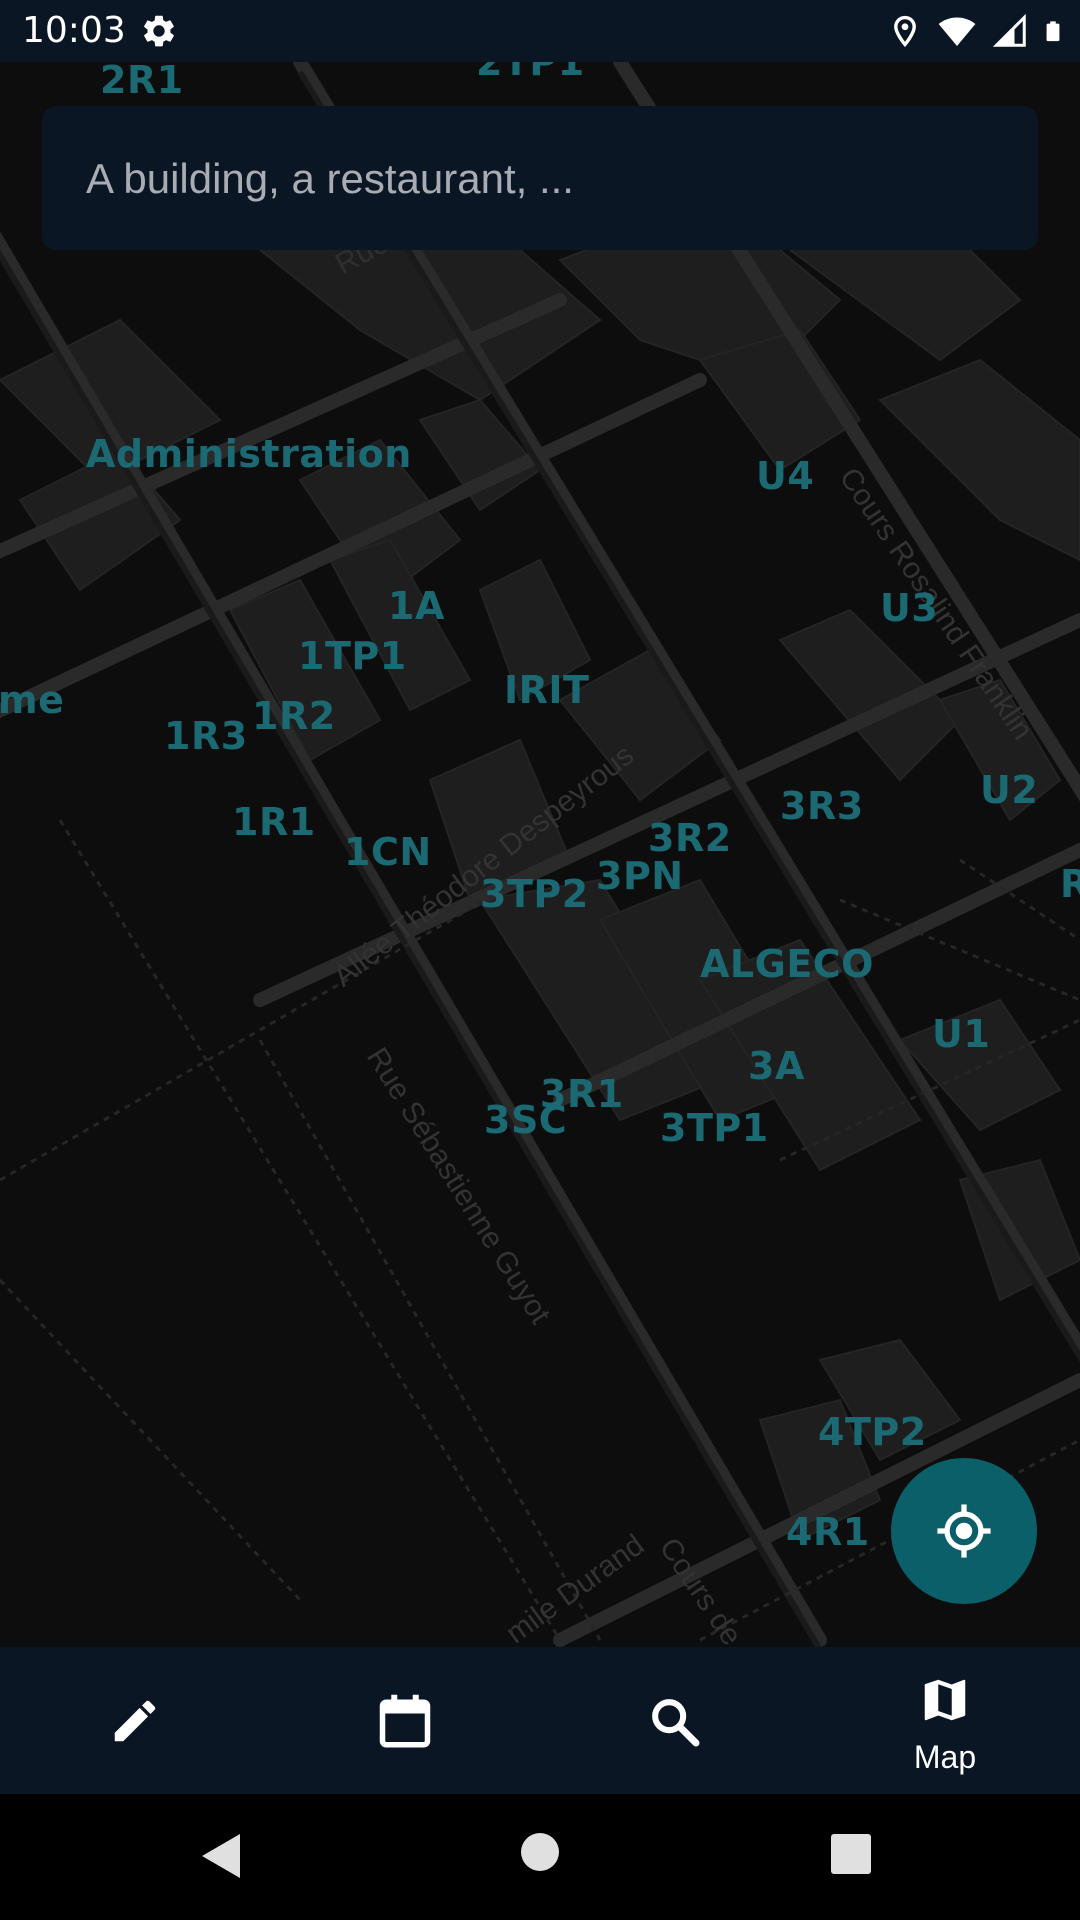 The width and height of the screenshot is (1080, 1920). I want to click on wifi-icon, so click(957, 32).